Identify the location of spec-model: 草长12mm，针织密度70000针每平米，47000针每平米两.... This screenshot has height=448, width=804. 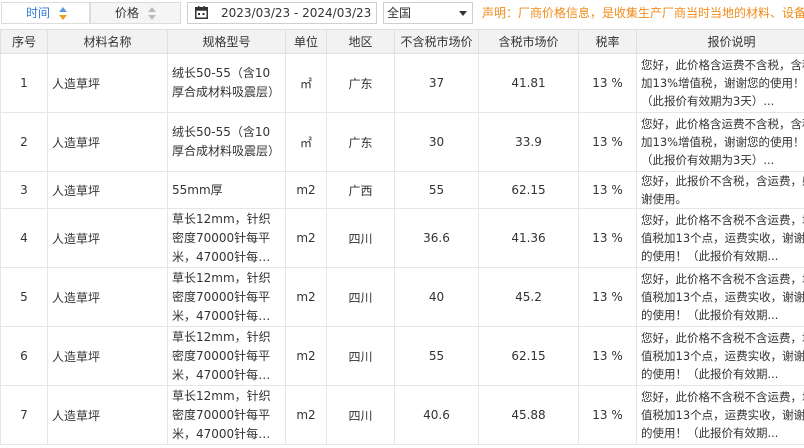
(221, 414).